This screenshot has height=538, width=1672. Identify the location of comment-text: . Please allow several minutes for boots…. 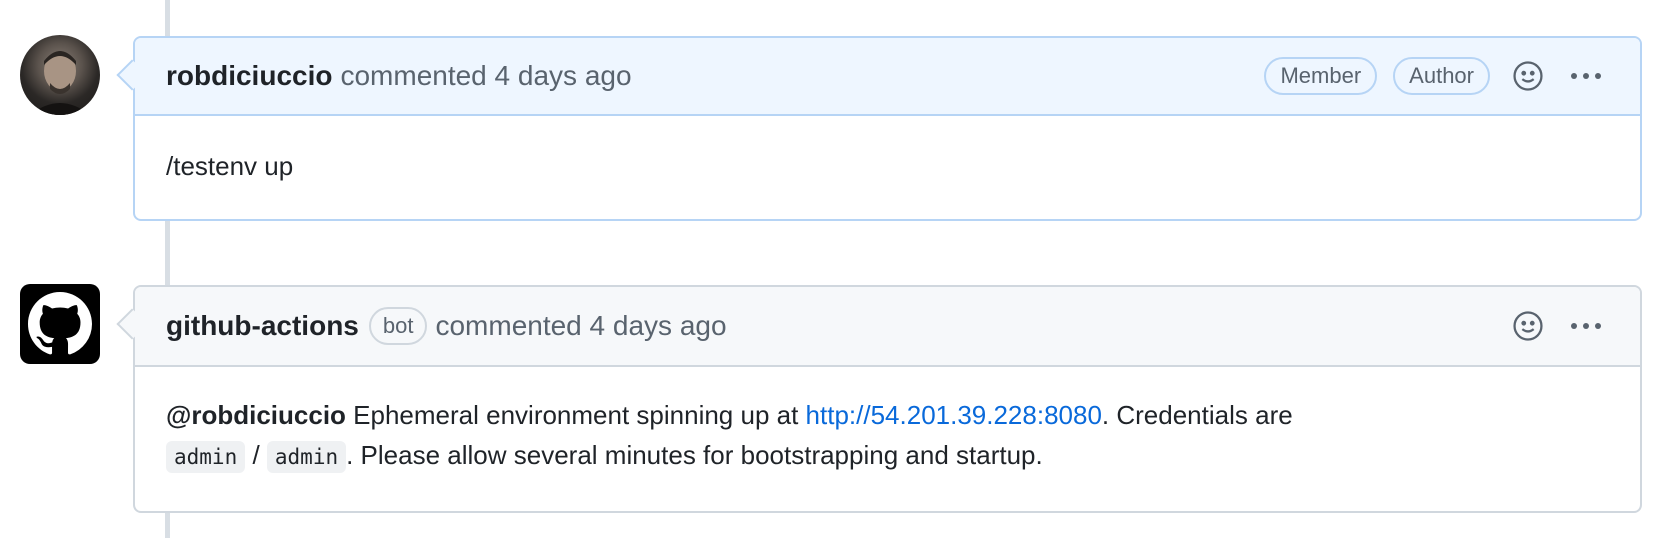
(694, 455).